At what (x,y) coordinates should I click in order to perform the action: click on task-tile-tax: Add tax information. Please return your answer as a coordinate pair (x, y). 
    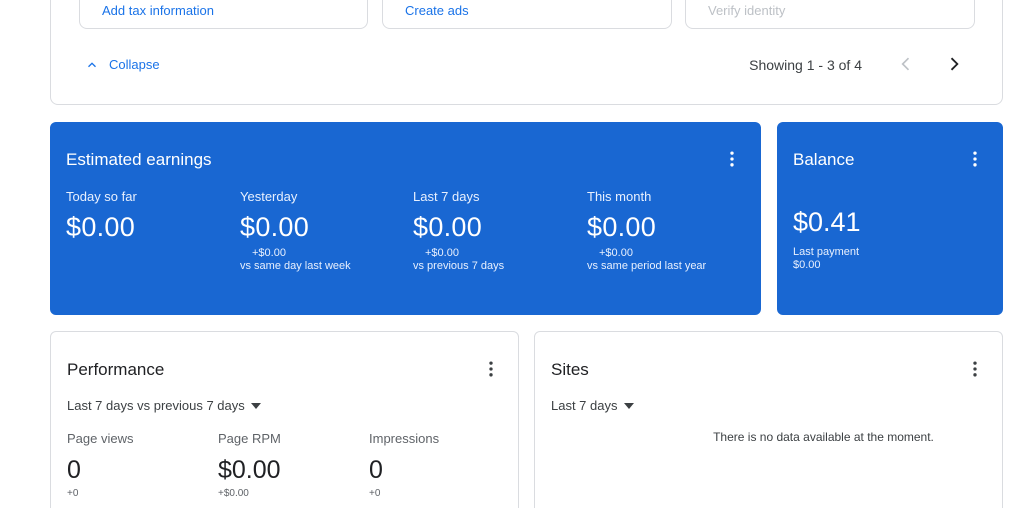
    Looking at the image, I should click on (223, 14).